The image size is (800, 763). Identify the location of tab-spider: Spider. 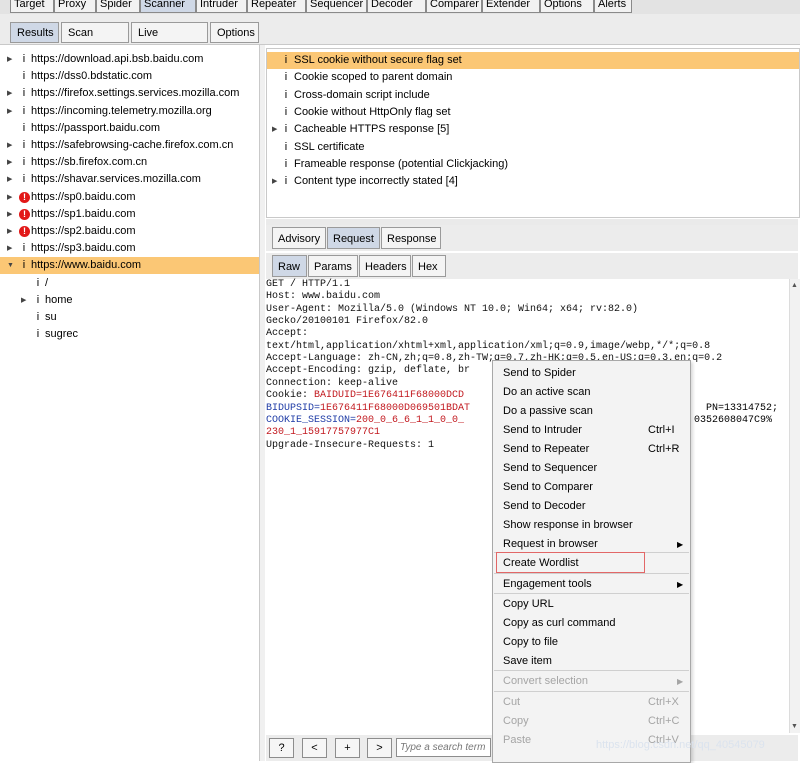
(118, 6).